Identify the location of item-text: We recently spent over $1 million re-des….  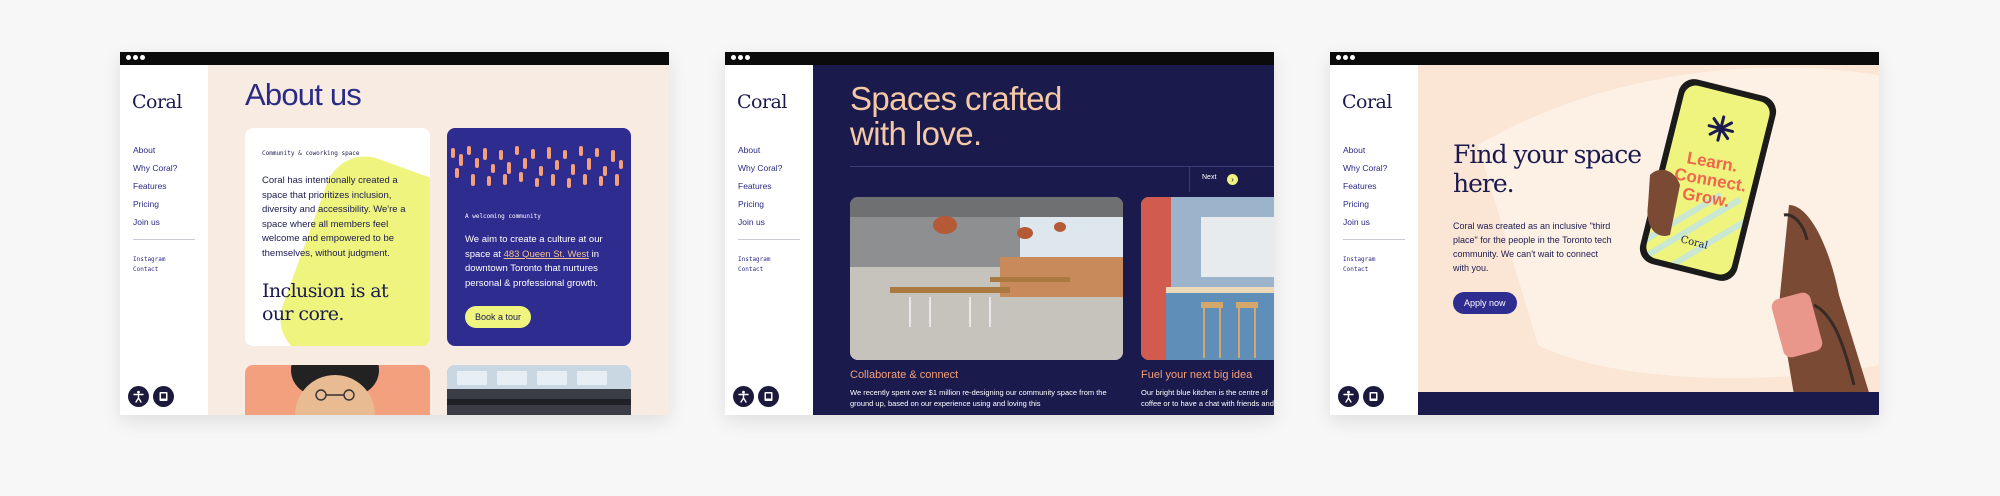
(978, 398).